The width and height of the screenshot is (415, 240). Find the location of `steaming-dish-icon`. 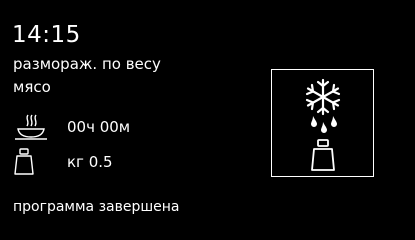

steaming-dish-icon is located at coordinates (31, 127).